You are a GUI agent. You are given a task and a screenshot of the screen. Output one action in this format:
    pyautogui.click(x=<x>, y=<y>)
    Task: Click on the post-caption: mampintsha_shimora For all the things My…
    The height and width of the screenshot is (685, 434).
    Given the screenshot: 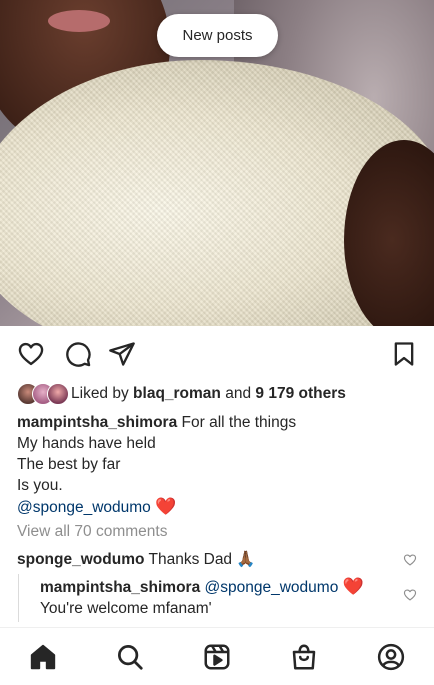 What is the action you would take?
    pyautogui.click(x=217, y=465)
    